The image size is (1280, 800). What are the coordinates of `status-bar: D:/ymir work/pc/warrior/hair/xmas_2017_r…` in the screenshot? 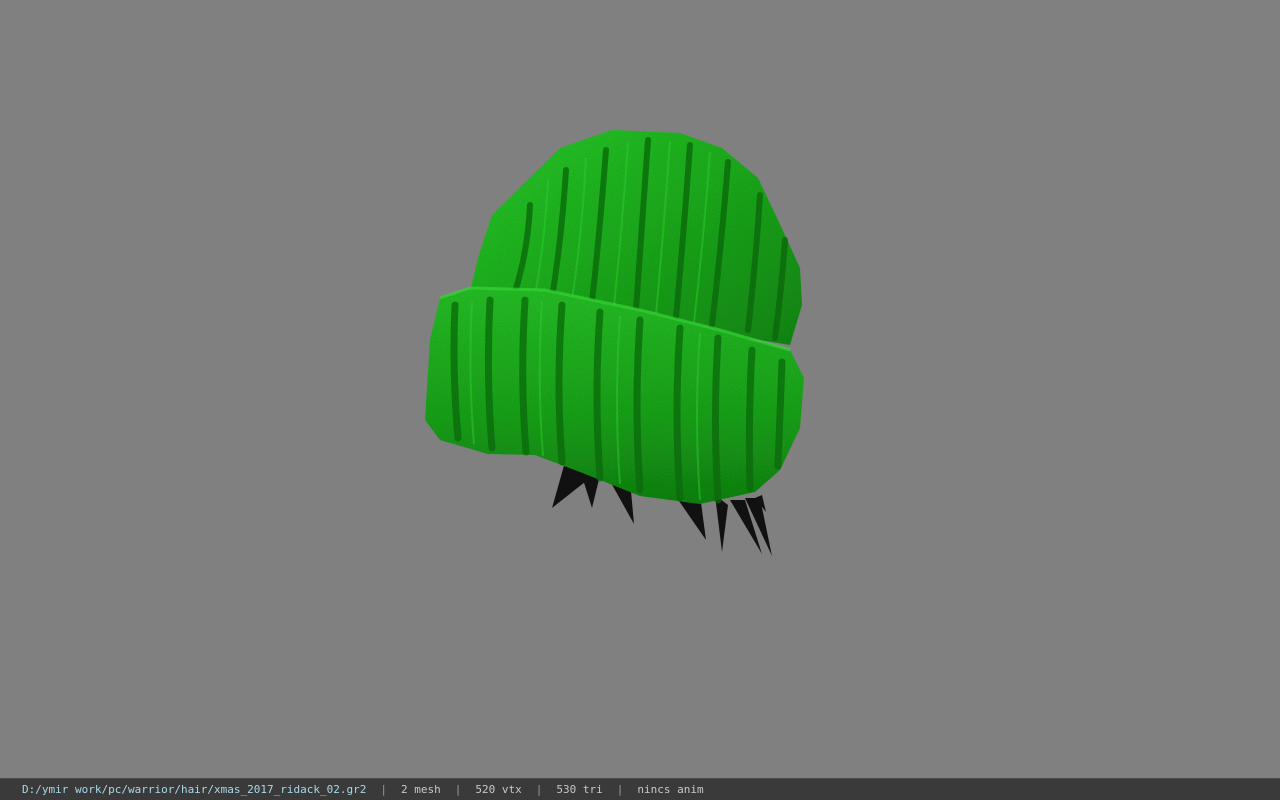 It's located at (640, 789).